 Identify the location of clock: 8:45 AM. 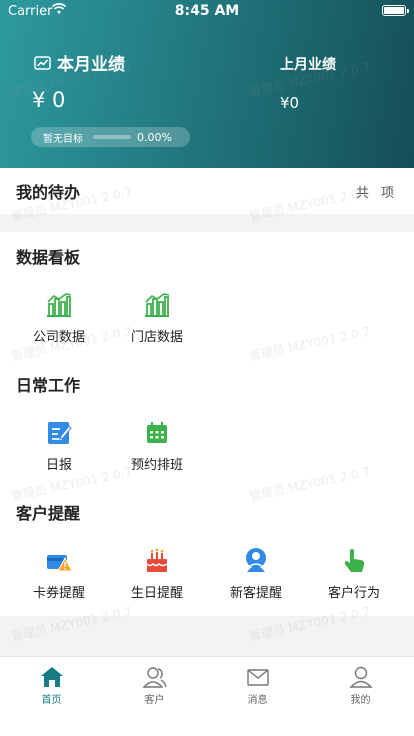
(207, 11).